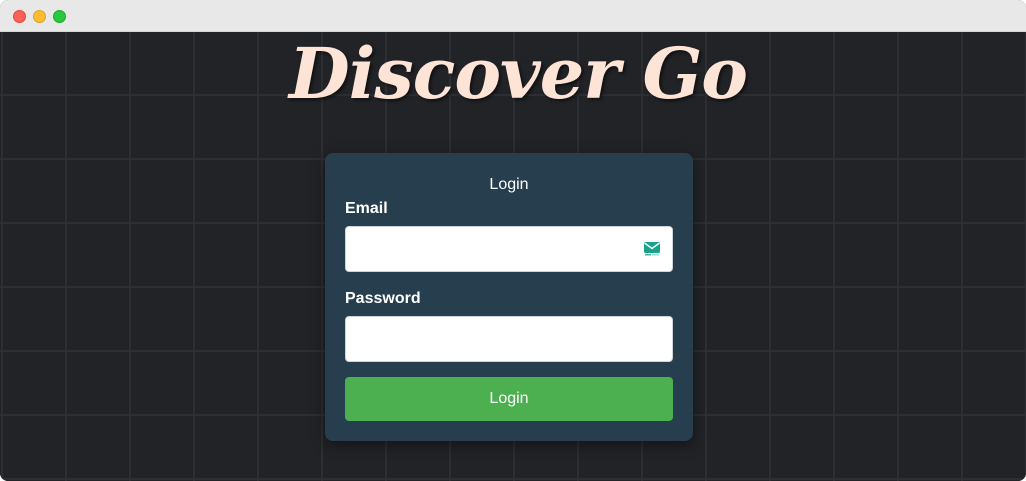 The width and height of the screenshot is (1026, 481). What do you see at coordinates (652, 249) in the screenshot?
I see `mail-icon` at bounding box center [652, 249].